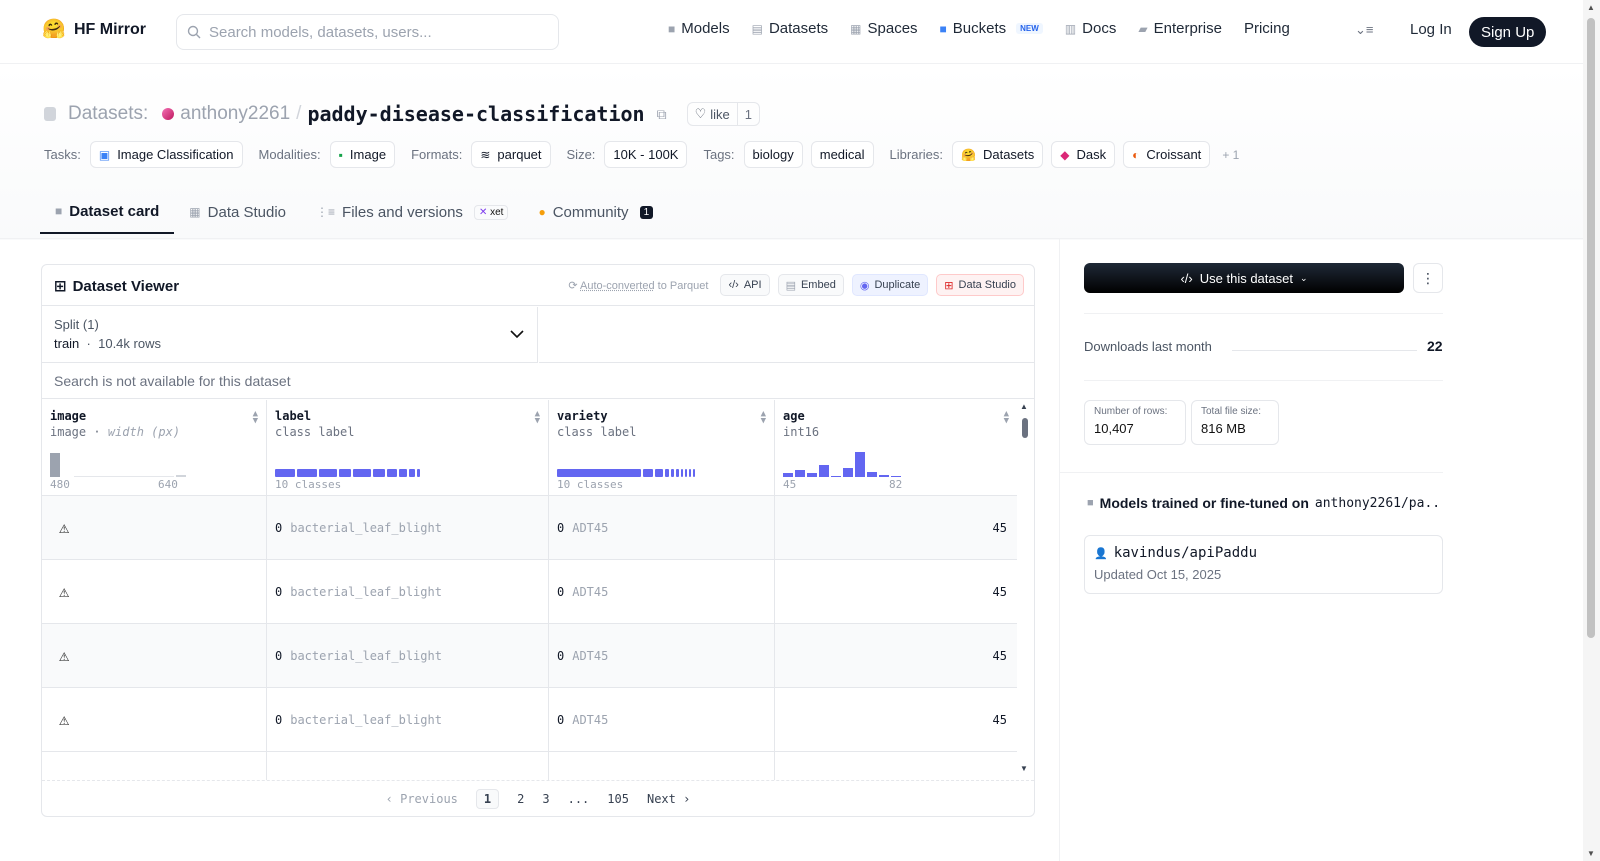  What do you see at coordinates (723, 114) in the screenshot?
I see `like-button: ♡ like 1` at bounding box center [723, 114].